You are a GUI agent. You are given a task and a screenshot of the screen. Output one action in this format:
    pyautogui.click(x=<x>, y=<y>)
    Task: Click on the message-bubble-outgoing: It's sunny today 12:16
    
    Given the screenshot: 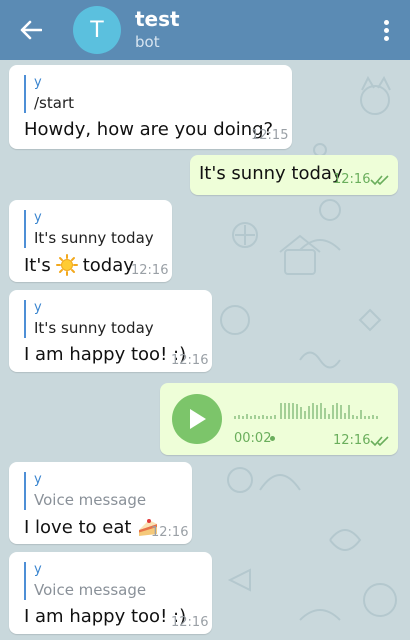 What is the action you would take?
    pyautogui.click(x=294, y=175)
    